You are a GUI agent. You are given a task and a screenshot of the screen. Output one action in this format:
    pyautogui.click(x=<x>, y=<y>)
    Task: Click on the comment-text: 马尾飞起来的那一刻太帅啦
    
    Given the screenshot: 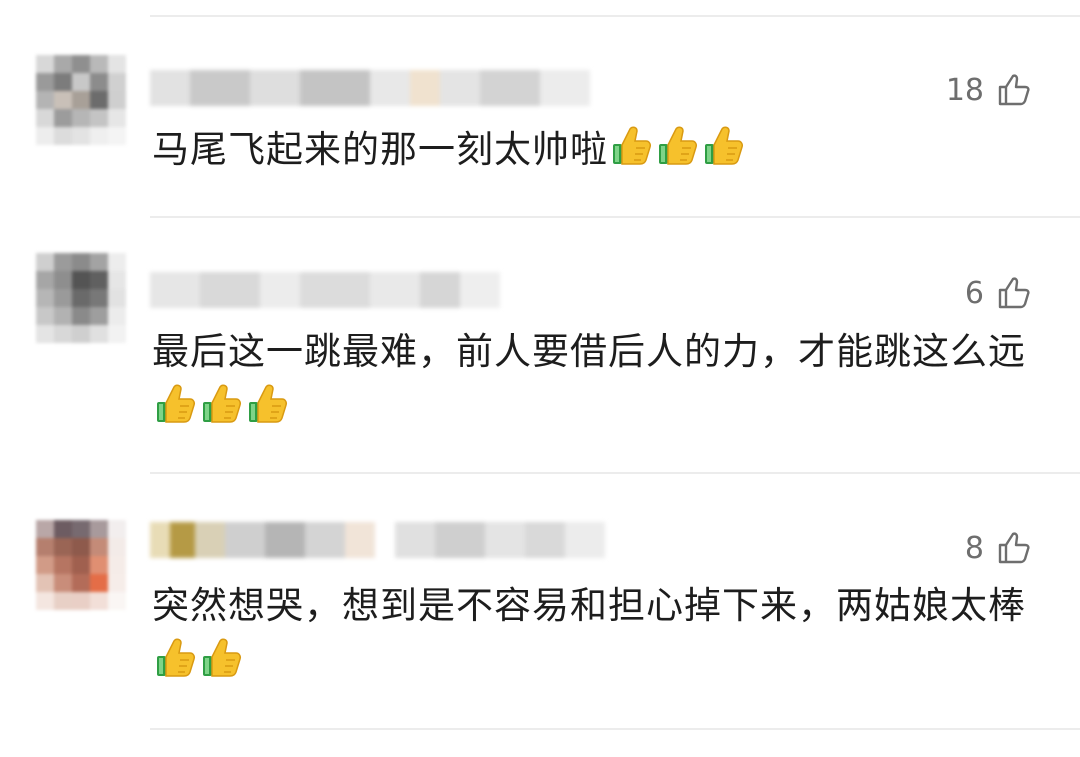 What is the action you would take?
    pyautogui.click(x=596, y=153)
    